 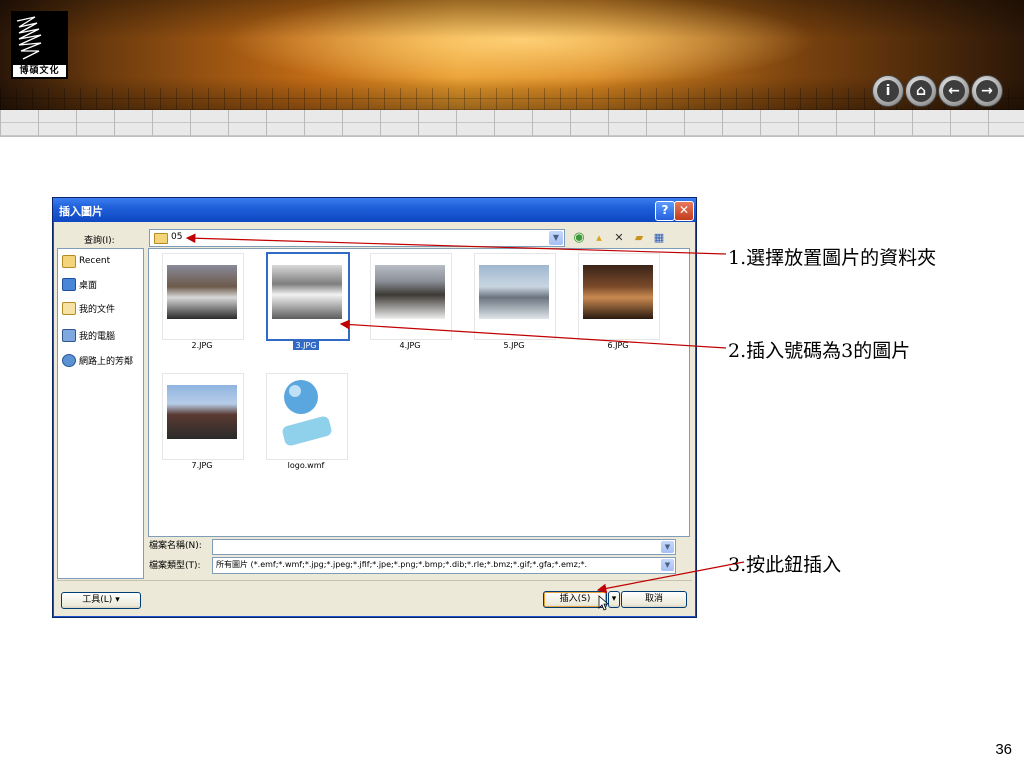 What do you see at coordinates (410, 345) in the screenshot?
I see `file-name: 4.JPG` at bounding box center [410, 345].